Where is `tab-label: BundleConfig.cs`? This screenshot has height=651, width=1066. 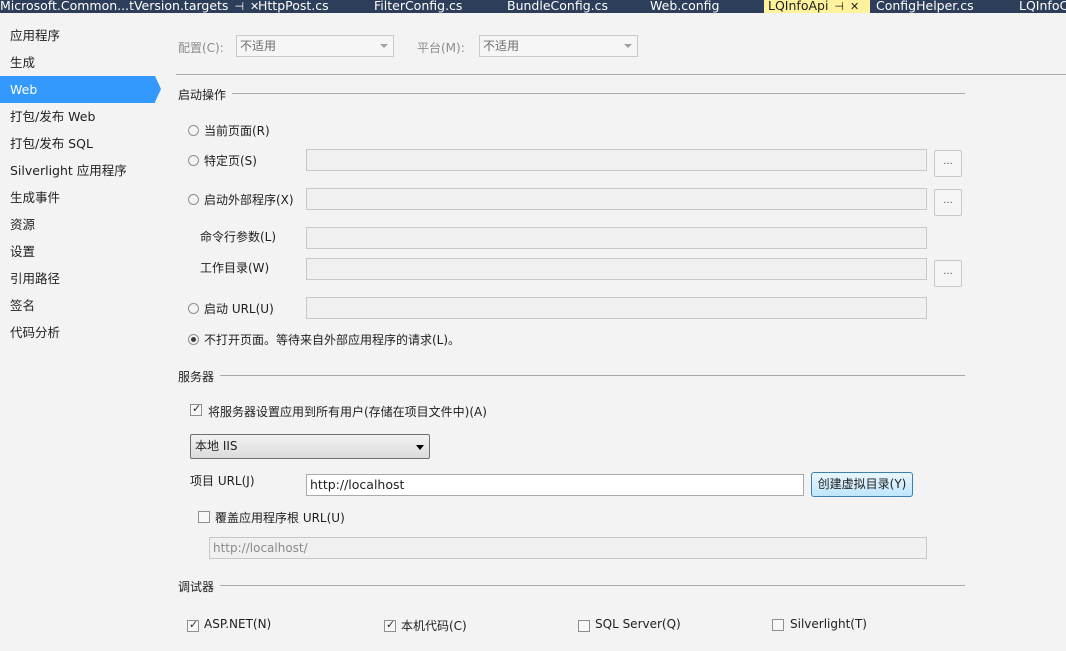
tab-label: BundleConfig.cs is located at coordinates (557, 6).